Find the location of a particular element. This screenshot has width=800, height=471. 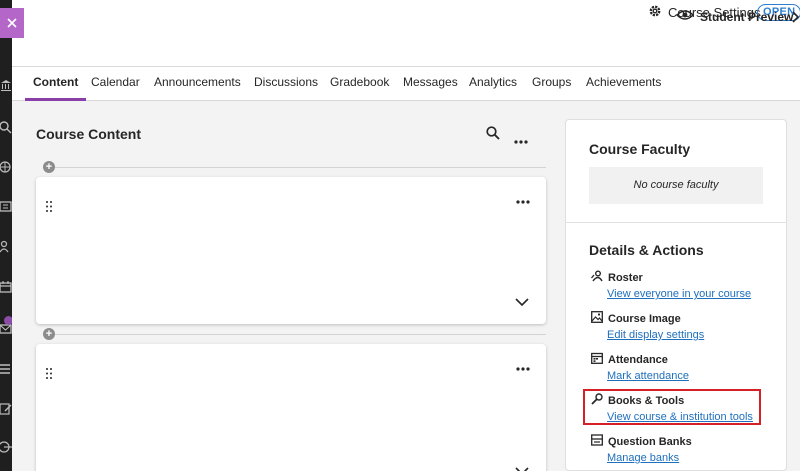

tab-calendar: Calendar is located at coordinates (115, 84).